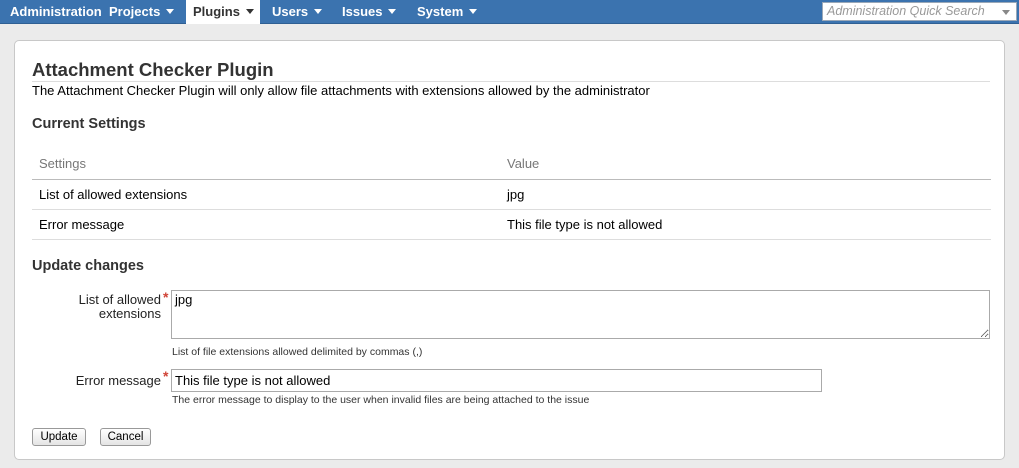 The width and height of the screenshot is (1019, 468). I want to click on nav-users-label: Users, so click(290, 11).